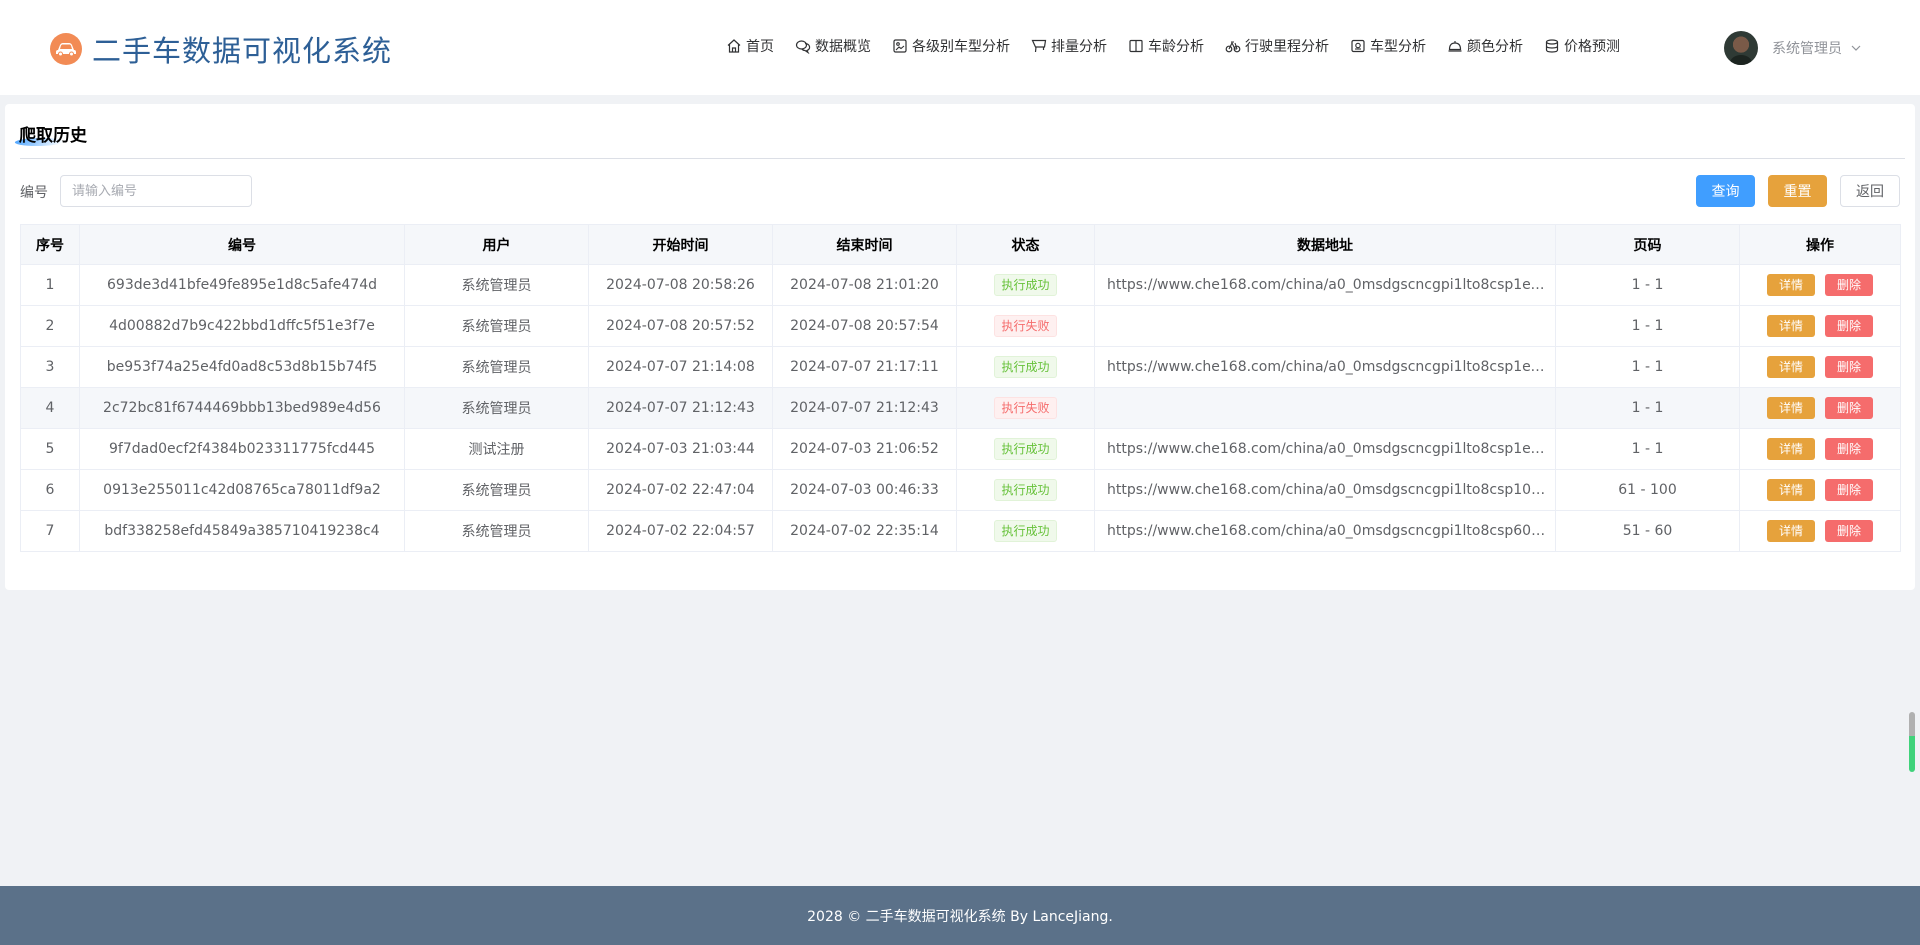  I want to click on nav-item-level-analysis: 各级别车型分析, so click(951, 46).